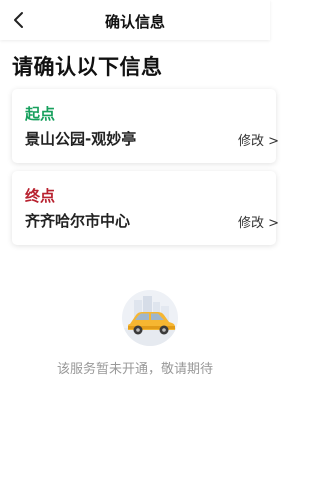  Describe the element at coordinates (78, 221) in the screenshot. I see `end-location-value: 齐齐哈尔市中心` at that location.